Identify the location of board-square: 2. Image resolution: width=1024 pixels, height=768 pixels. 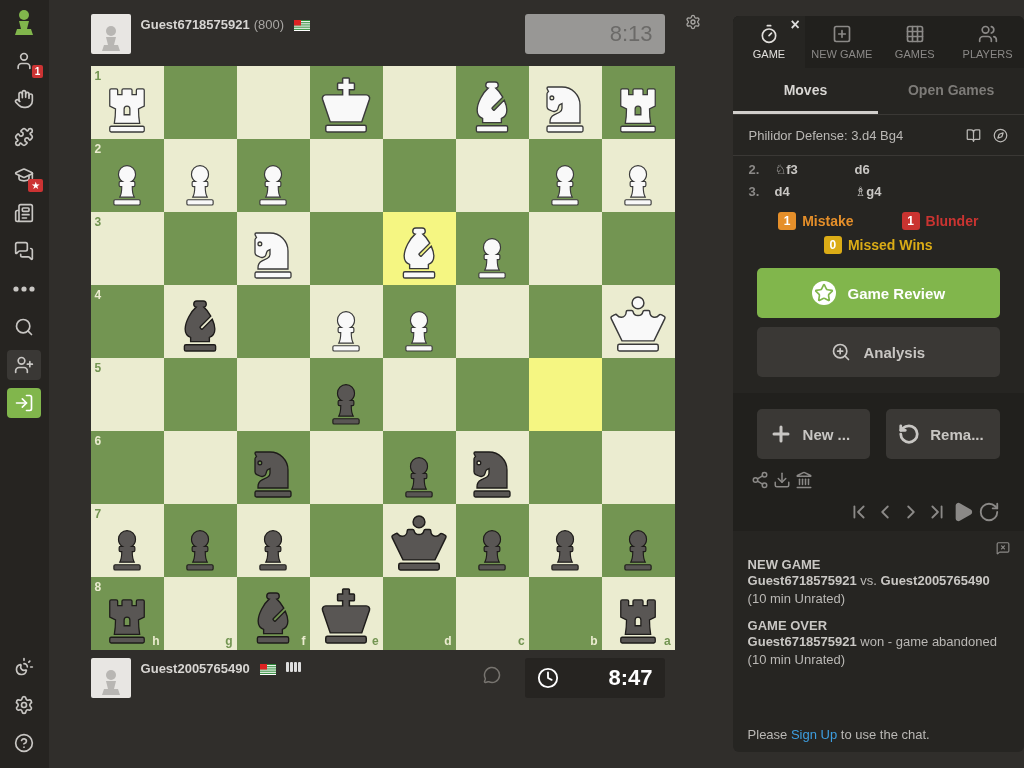
(127, 175).